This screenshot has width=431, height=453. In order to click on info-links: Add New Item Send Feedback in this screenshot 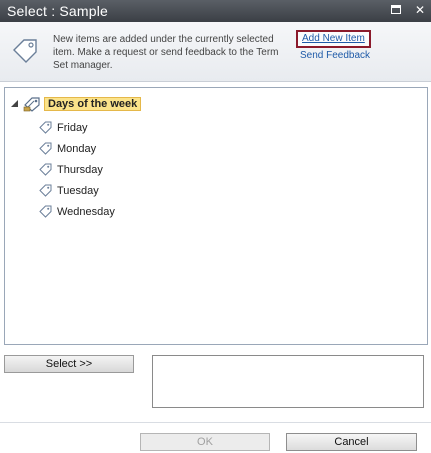, I will do `click(333, 45)`.